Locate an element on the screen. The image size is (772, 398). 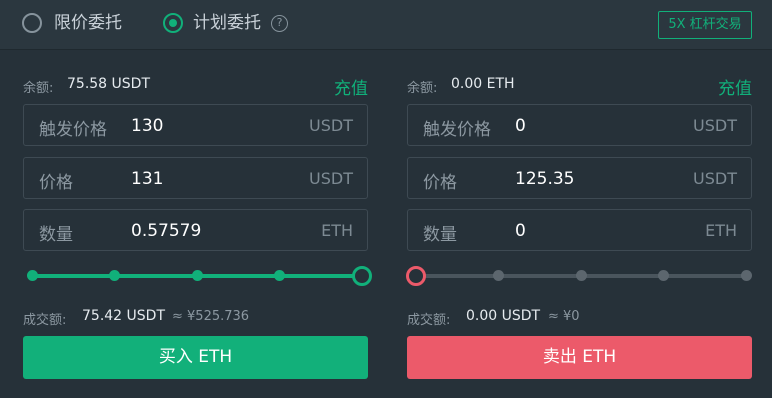
sell-price-field: 价格 125.35 USDT is located at coordinates (579, 178).